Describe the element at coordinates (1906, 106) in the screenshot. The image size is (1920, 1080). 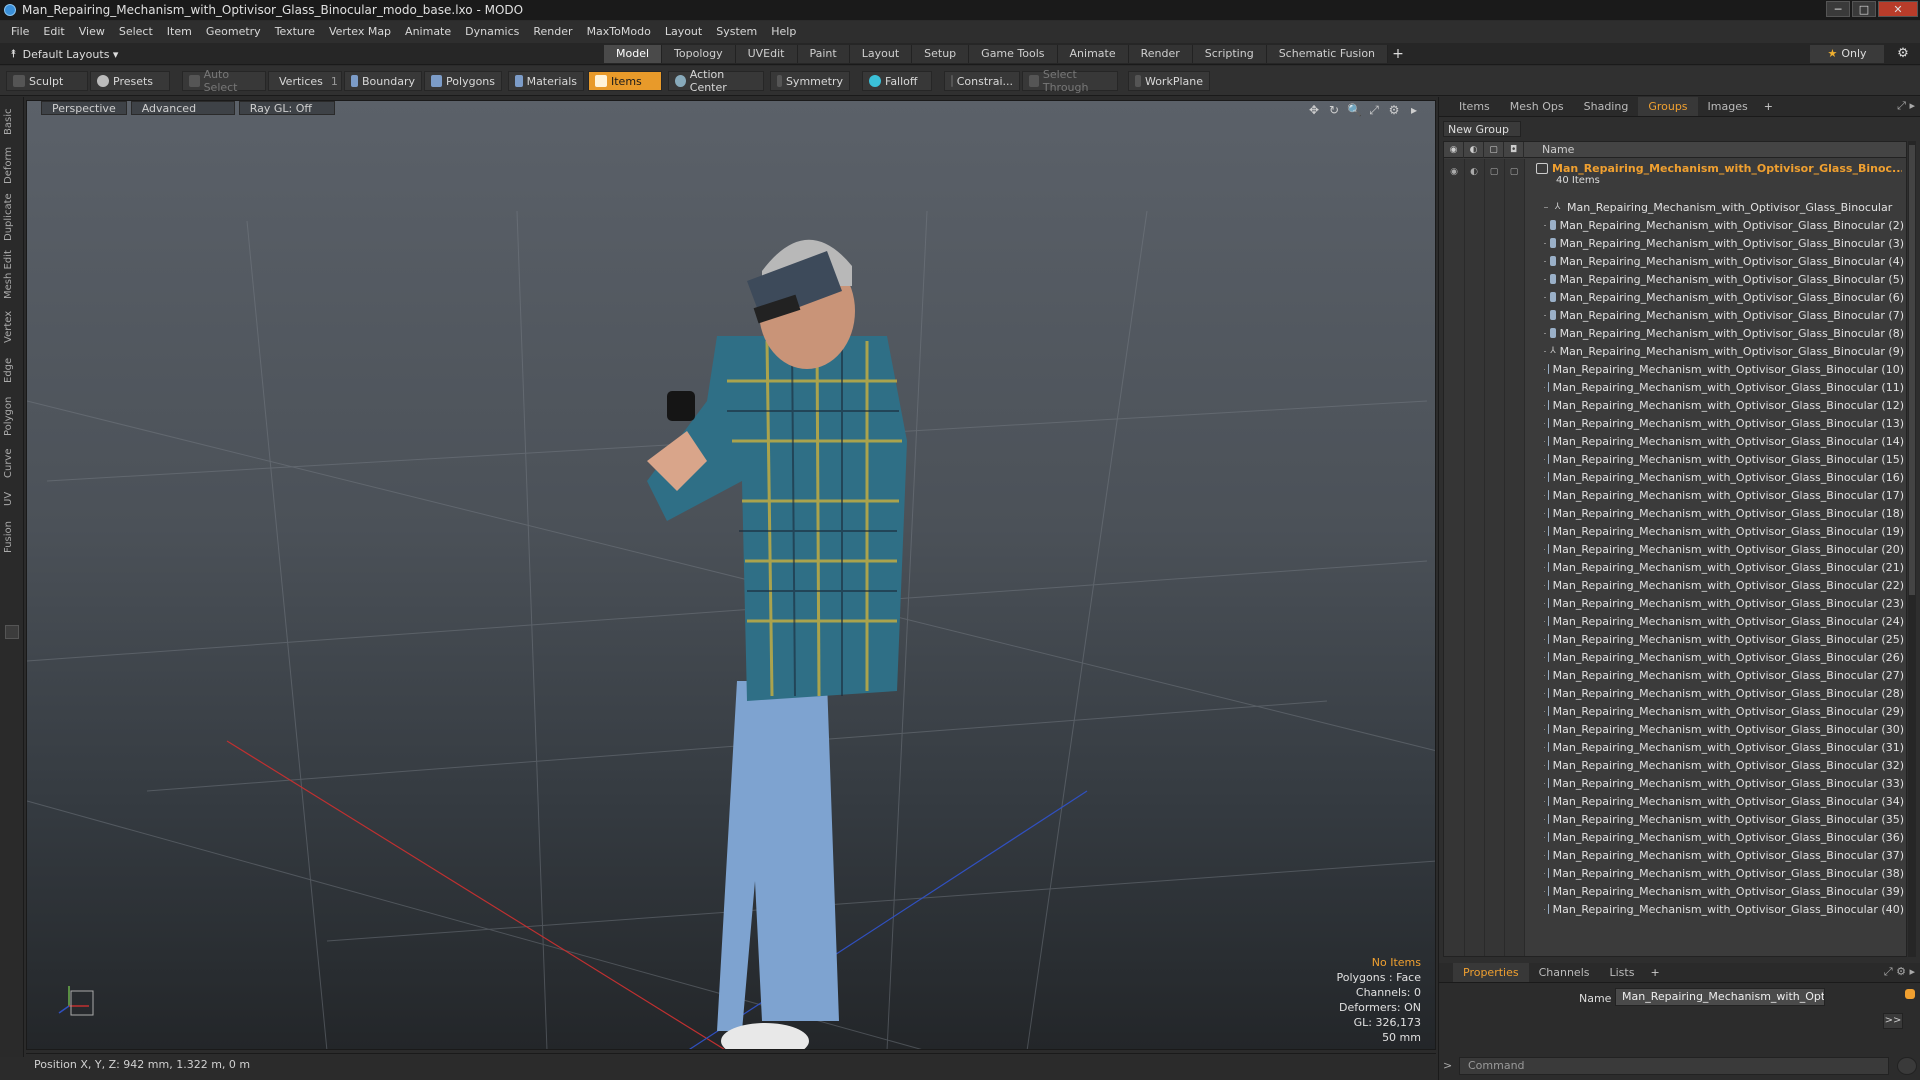
I see `expand-panel-icon: ⤢ ▸` at that location.